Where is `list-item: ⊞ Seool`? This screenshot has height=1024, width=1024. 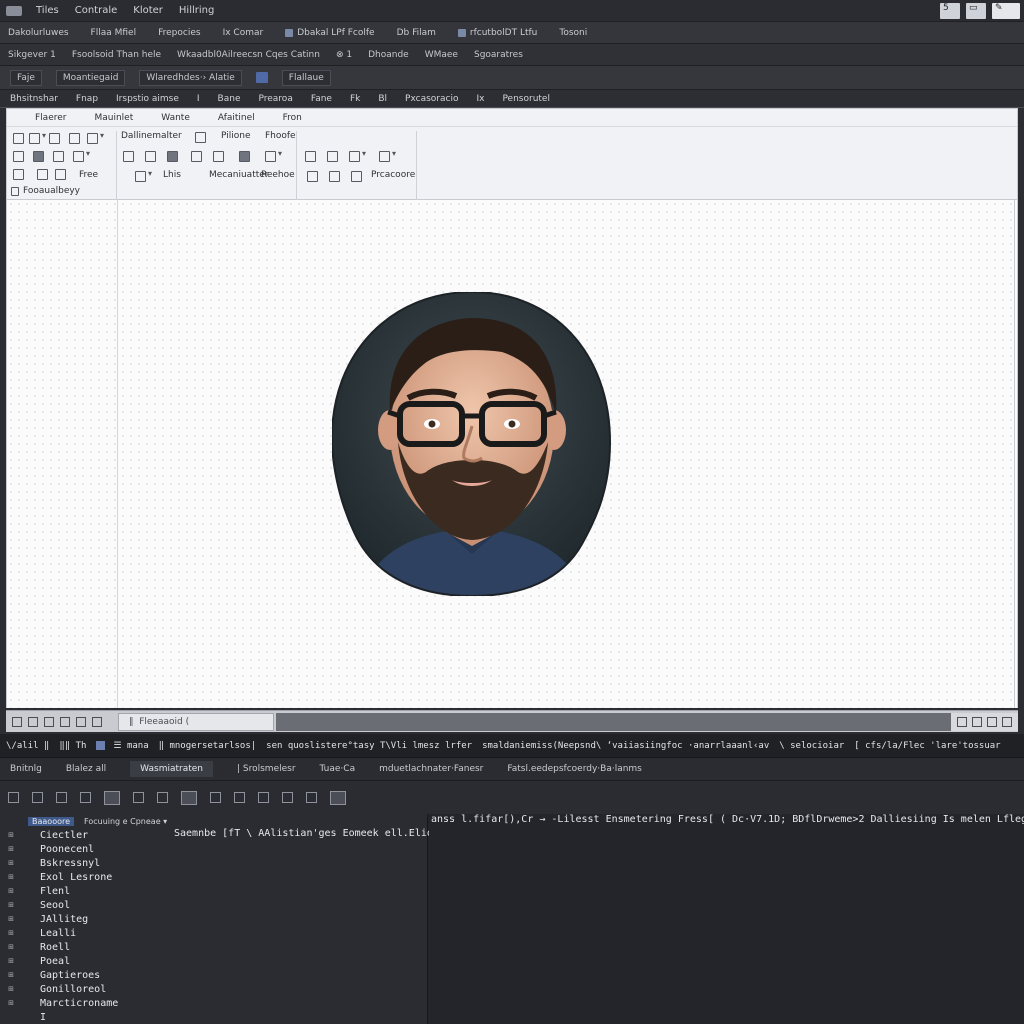
list-item: ⊞ Seool is located at coordinates (213, 905).